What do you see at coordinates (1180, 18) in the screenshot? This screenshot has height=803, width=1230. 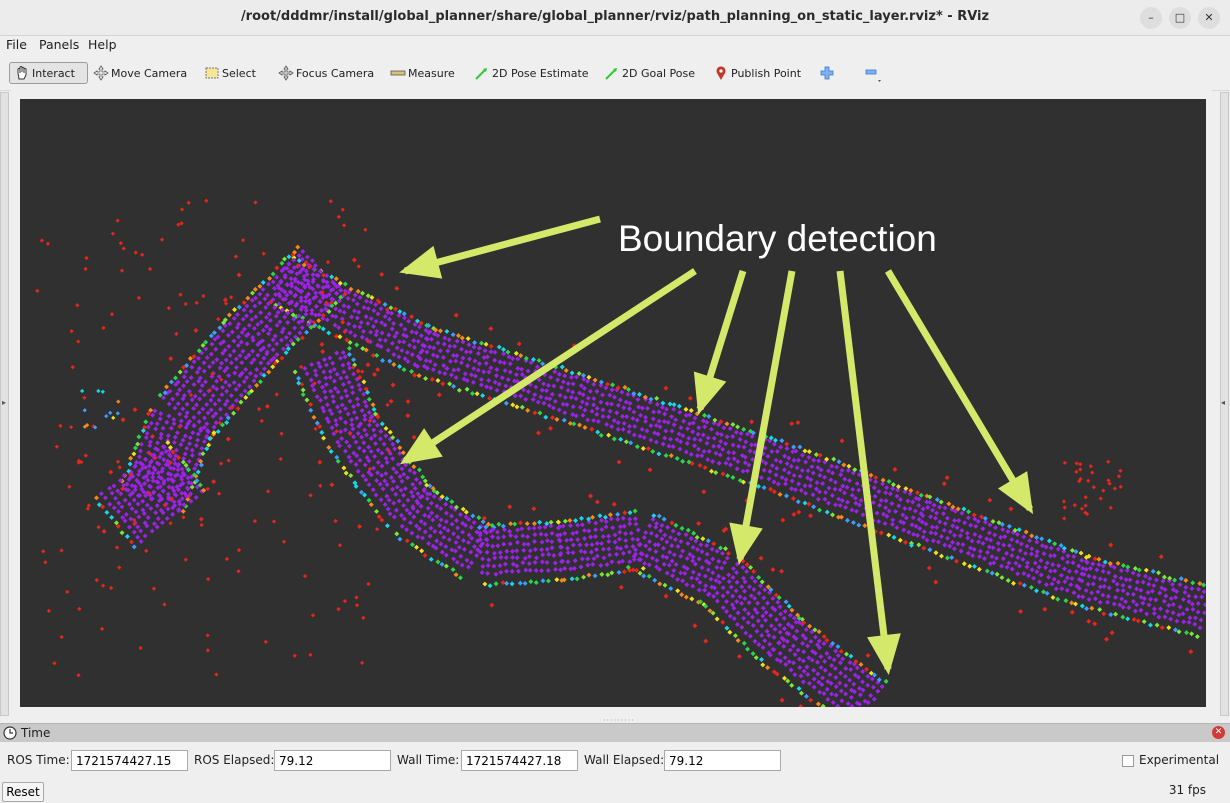 I see `maximize-button: □` at bounding box center [1180, 18].